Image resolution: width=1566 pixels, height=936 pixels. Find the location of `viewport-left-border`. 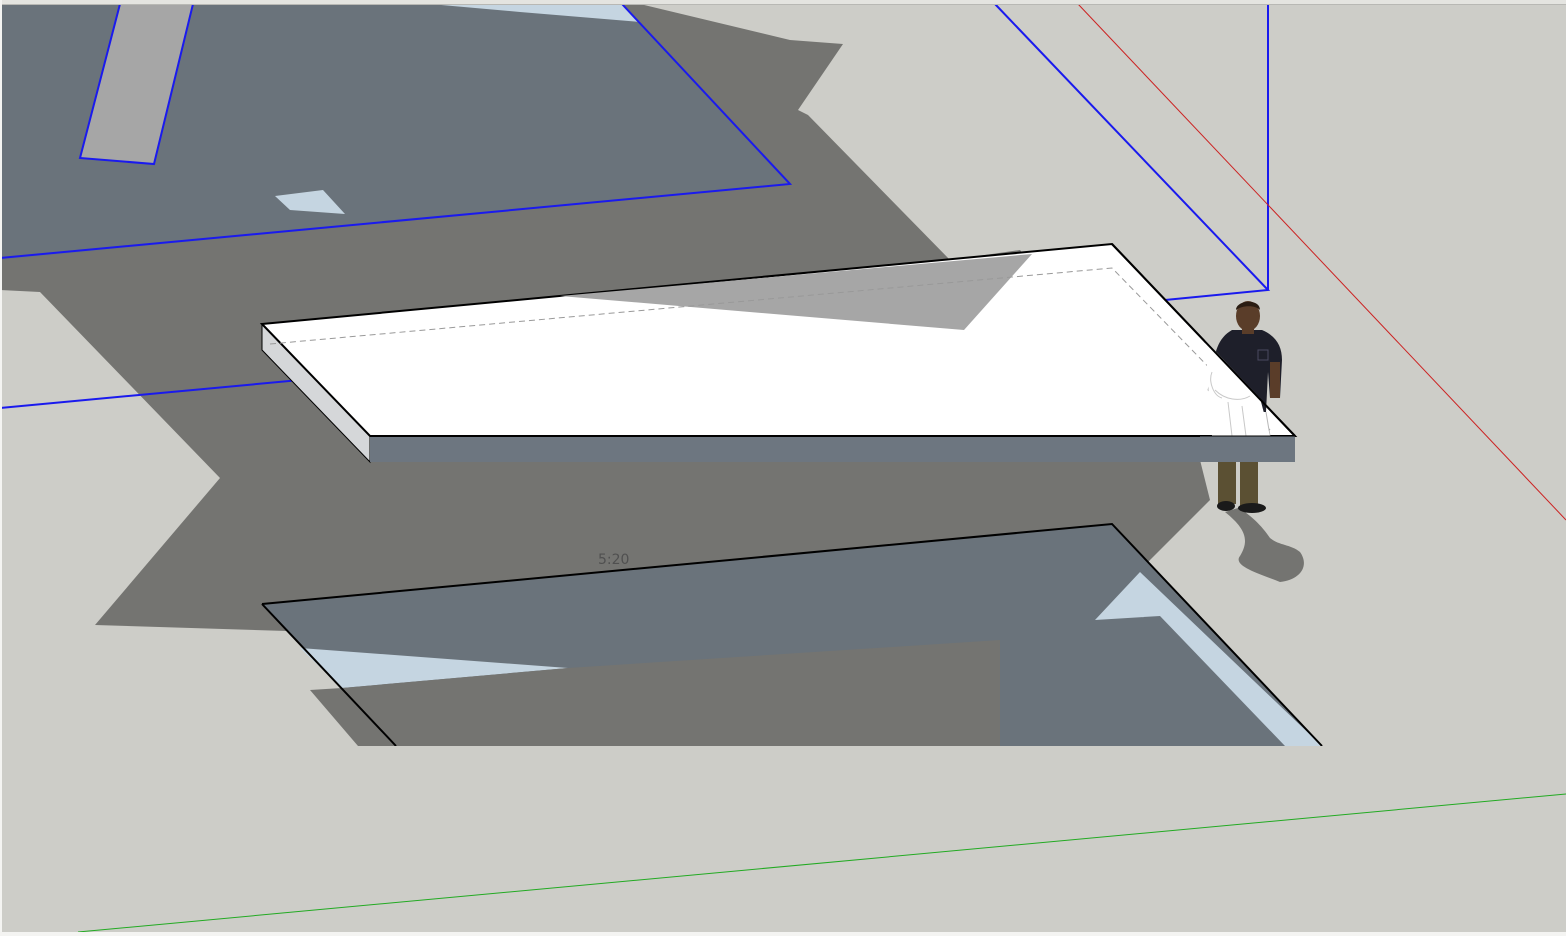

viewport-left-border is located at coordinates (1, 468).